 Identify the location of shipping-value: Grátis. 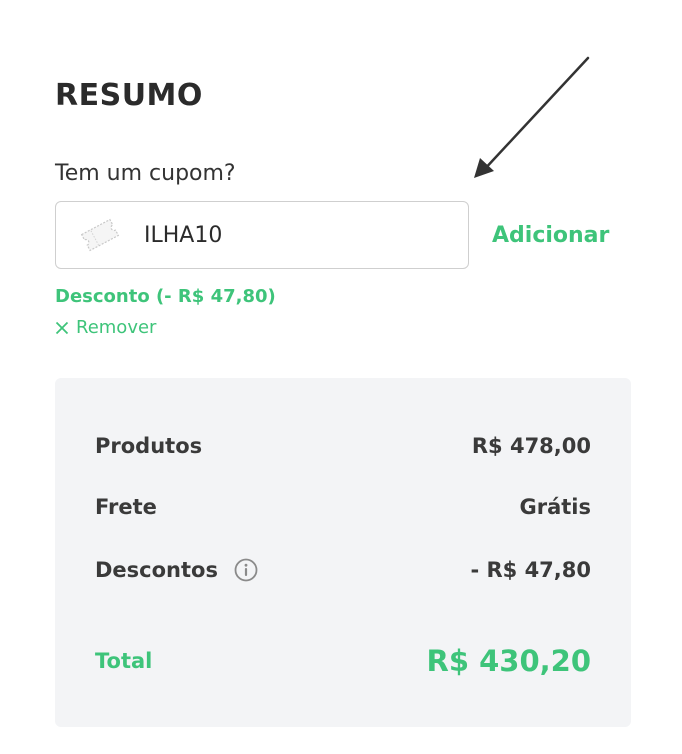
(555, 507).